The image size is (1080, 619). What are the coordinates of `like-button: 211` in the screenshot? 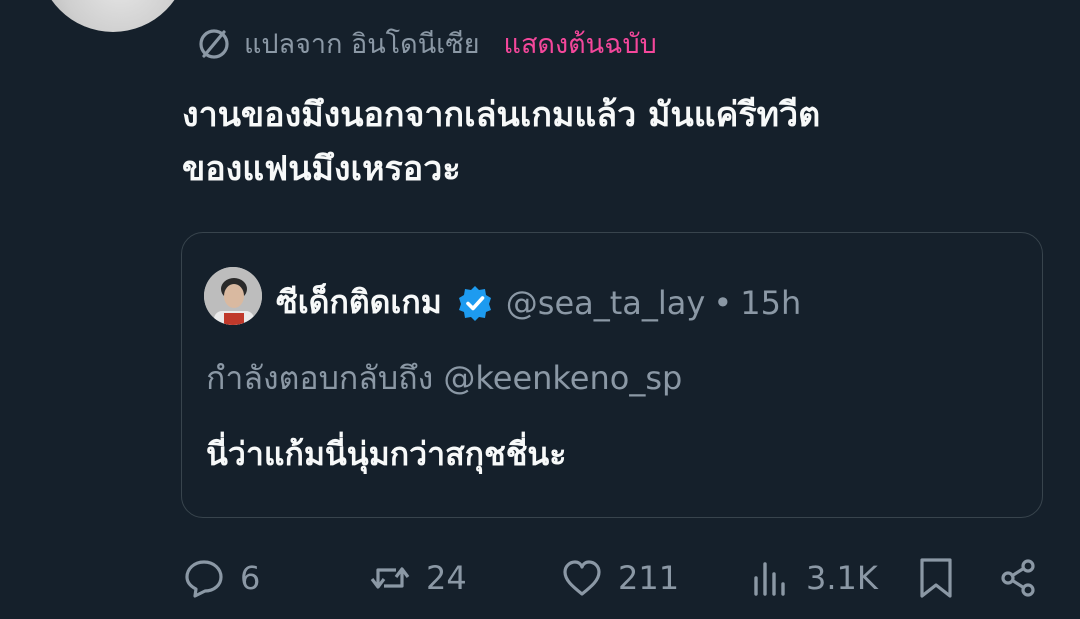 It's located at (619, 578).